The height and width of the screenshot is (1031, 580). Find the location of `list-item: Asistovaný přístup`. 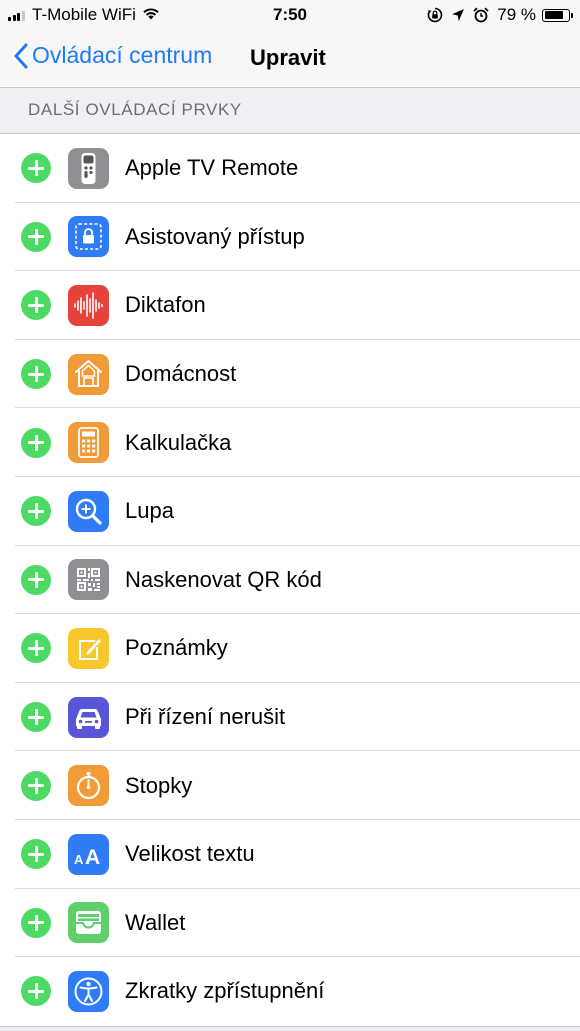

list-item: Asistovaný přístup is located at coordinates (290, 237).